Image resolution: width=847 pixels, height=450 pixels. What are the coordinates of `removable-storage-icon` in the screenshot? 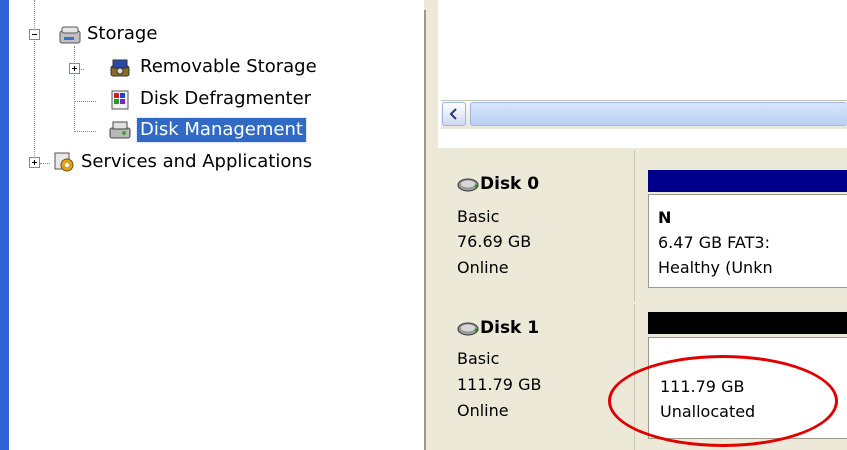 It's located at (119, 67).